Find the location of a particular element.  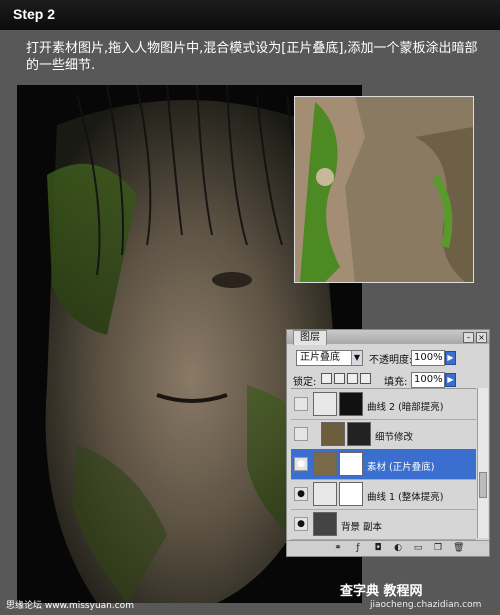

new-layer-icon: ❐ is located at coordinates (438, 548).